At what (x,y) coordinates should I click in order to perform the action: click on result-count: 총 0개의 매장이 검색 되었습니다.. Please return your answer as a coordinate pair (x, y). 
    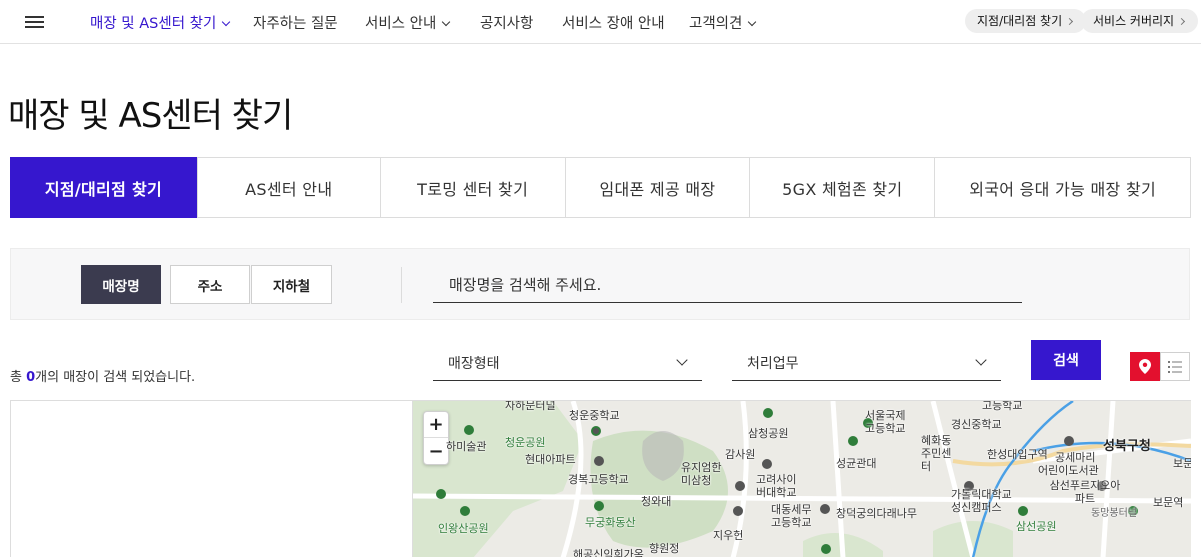
    Looking at the image, I should click on (102, 375).